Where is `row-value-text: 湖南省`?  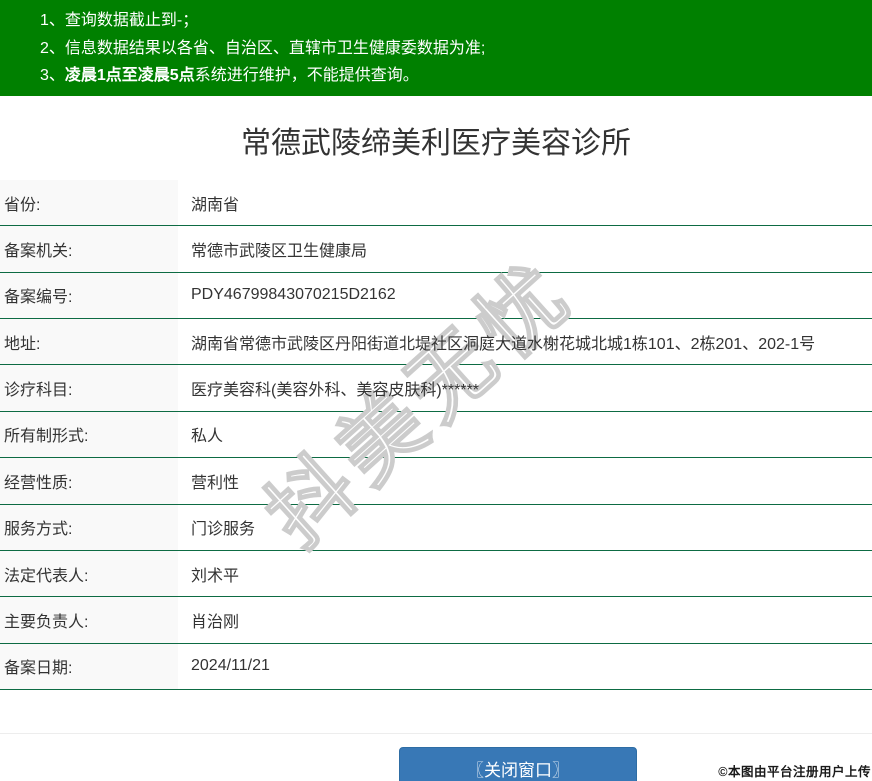
row-value-text: 湖南省 is located at coordinates (215, 205).